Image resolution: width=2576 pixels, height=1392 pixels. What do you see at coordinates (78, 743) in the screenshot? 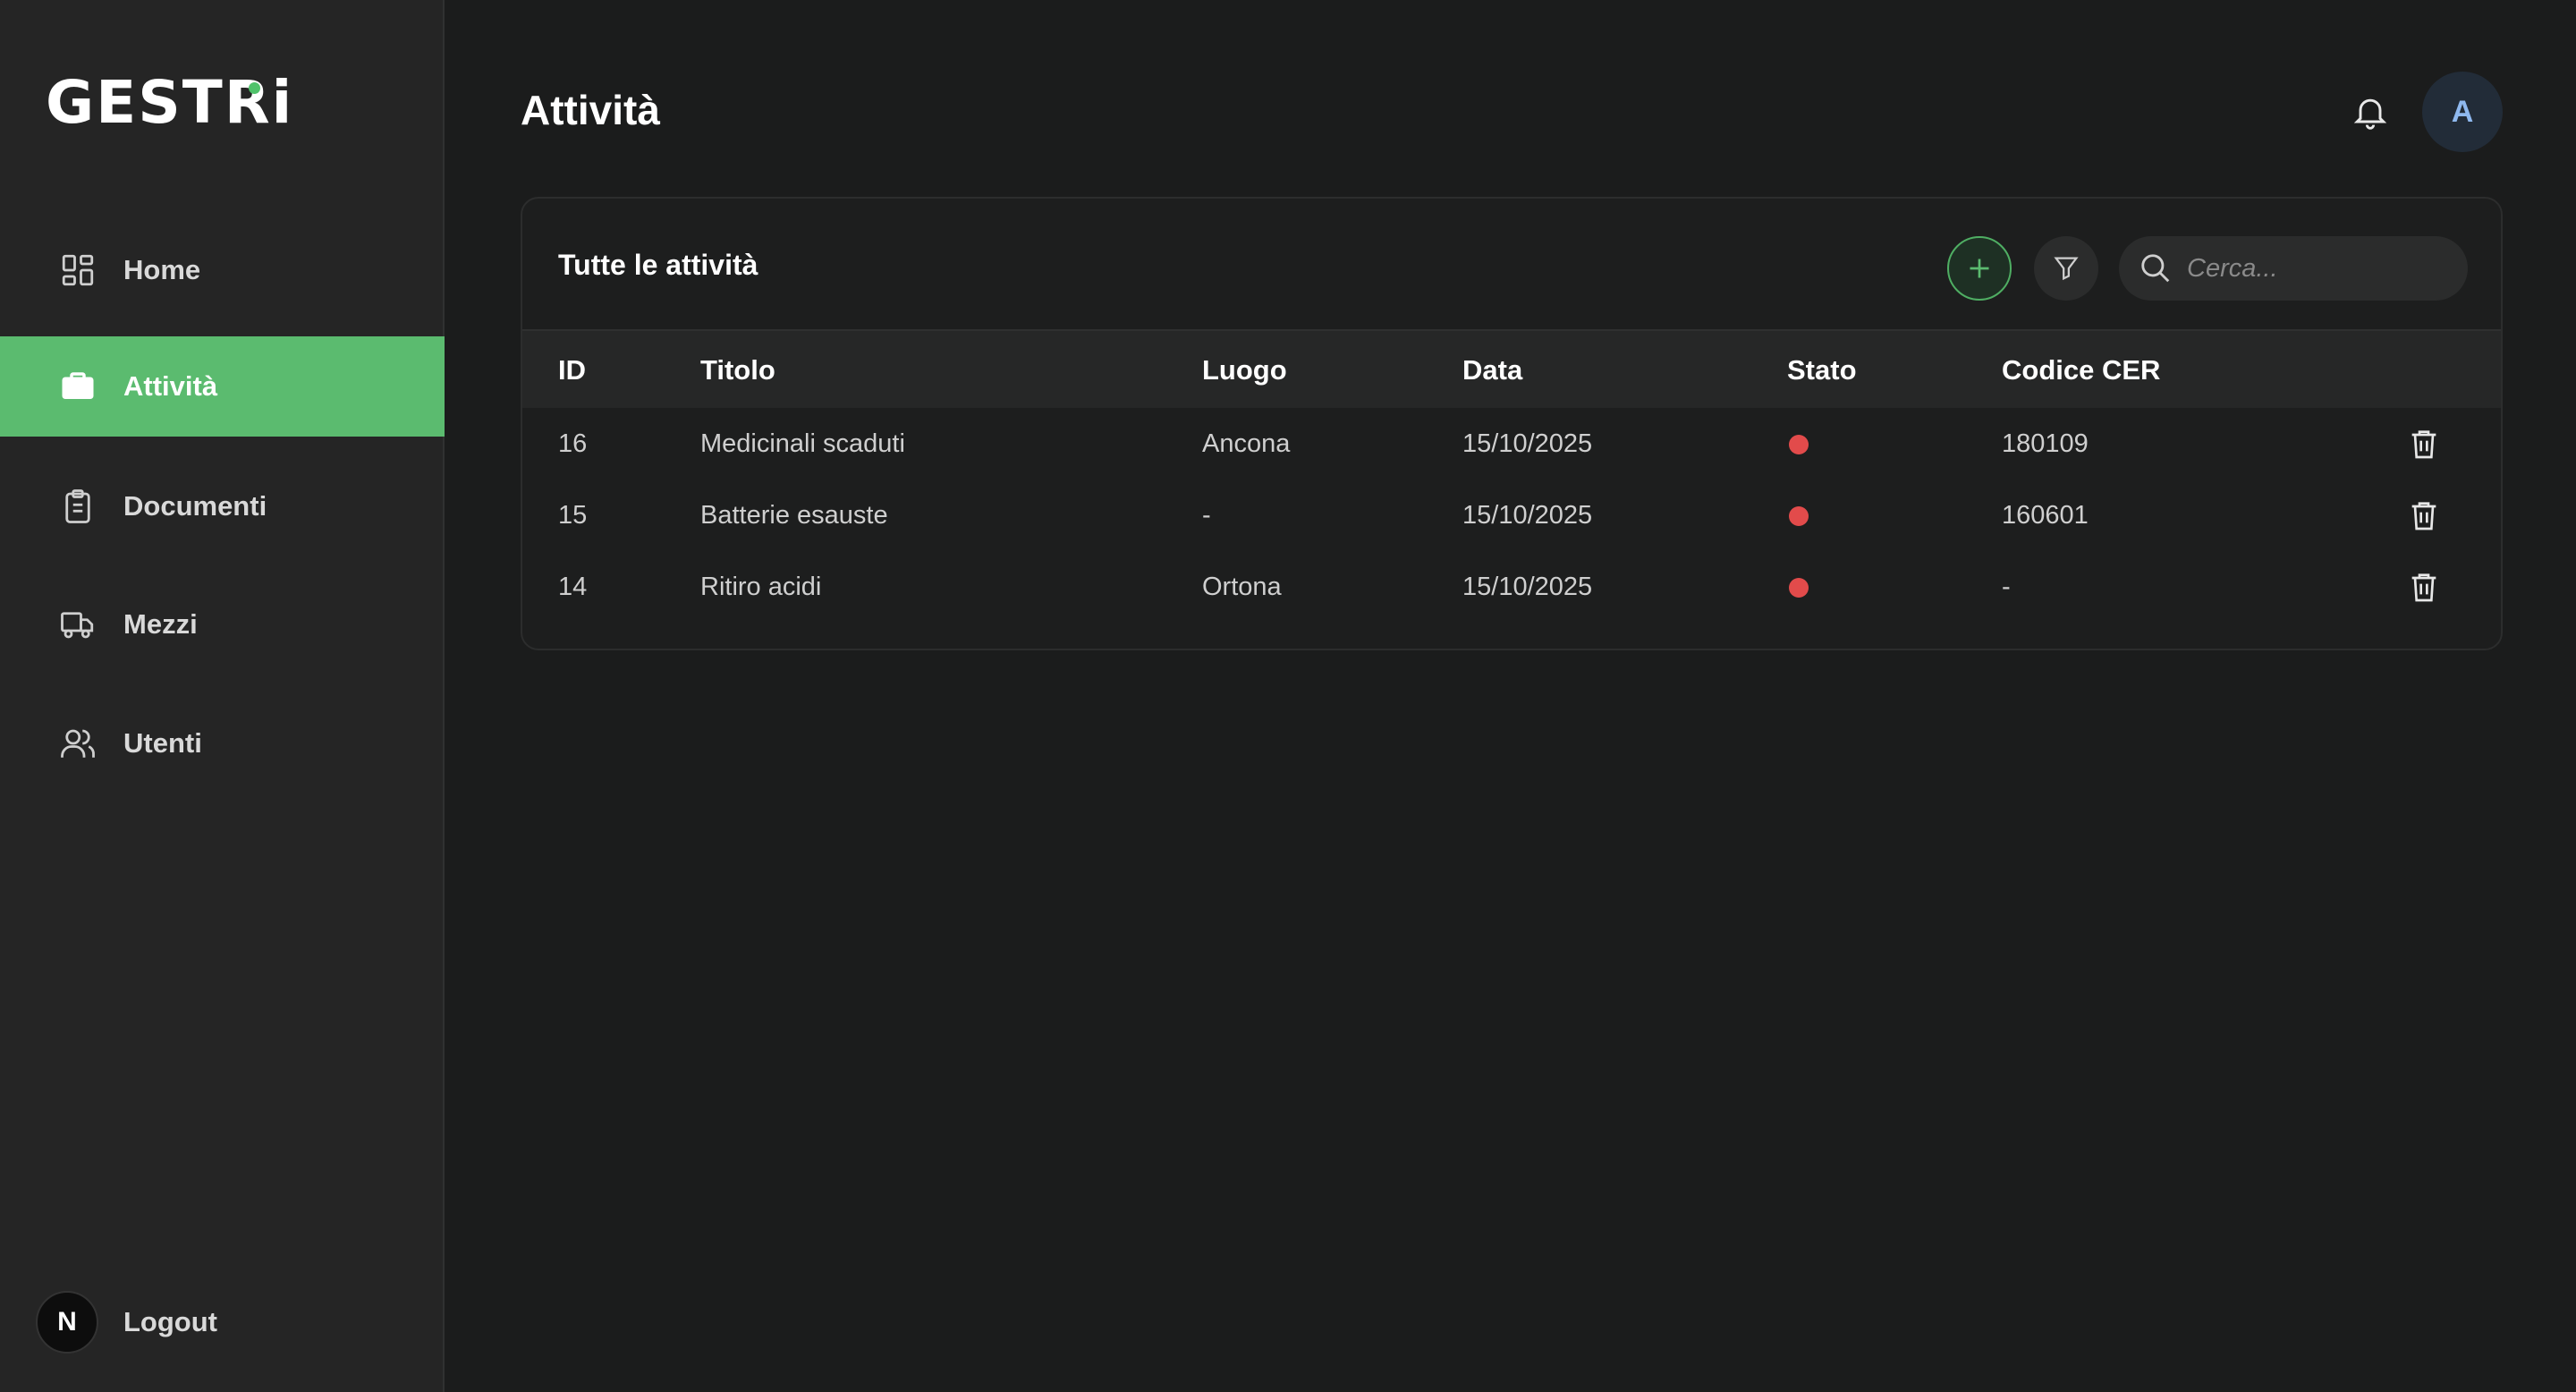
I see `users-icon` at bounding box center [78, 743].